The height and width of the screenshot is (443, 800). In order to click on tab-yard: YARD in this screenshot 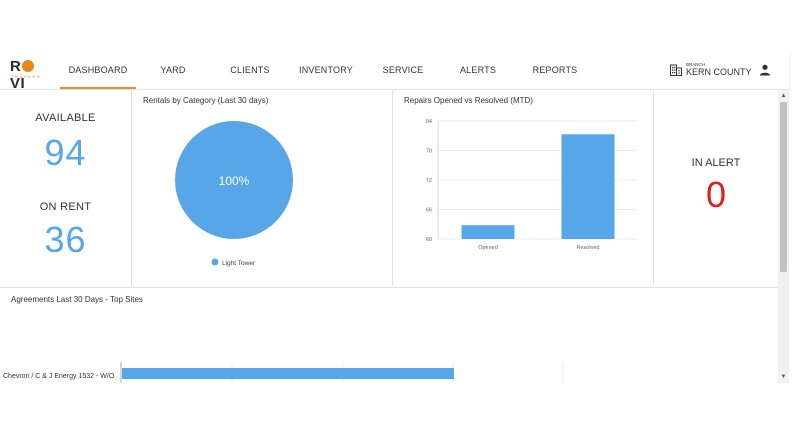, I will do `click(173, 69)`.